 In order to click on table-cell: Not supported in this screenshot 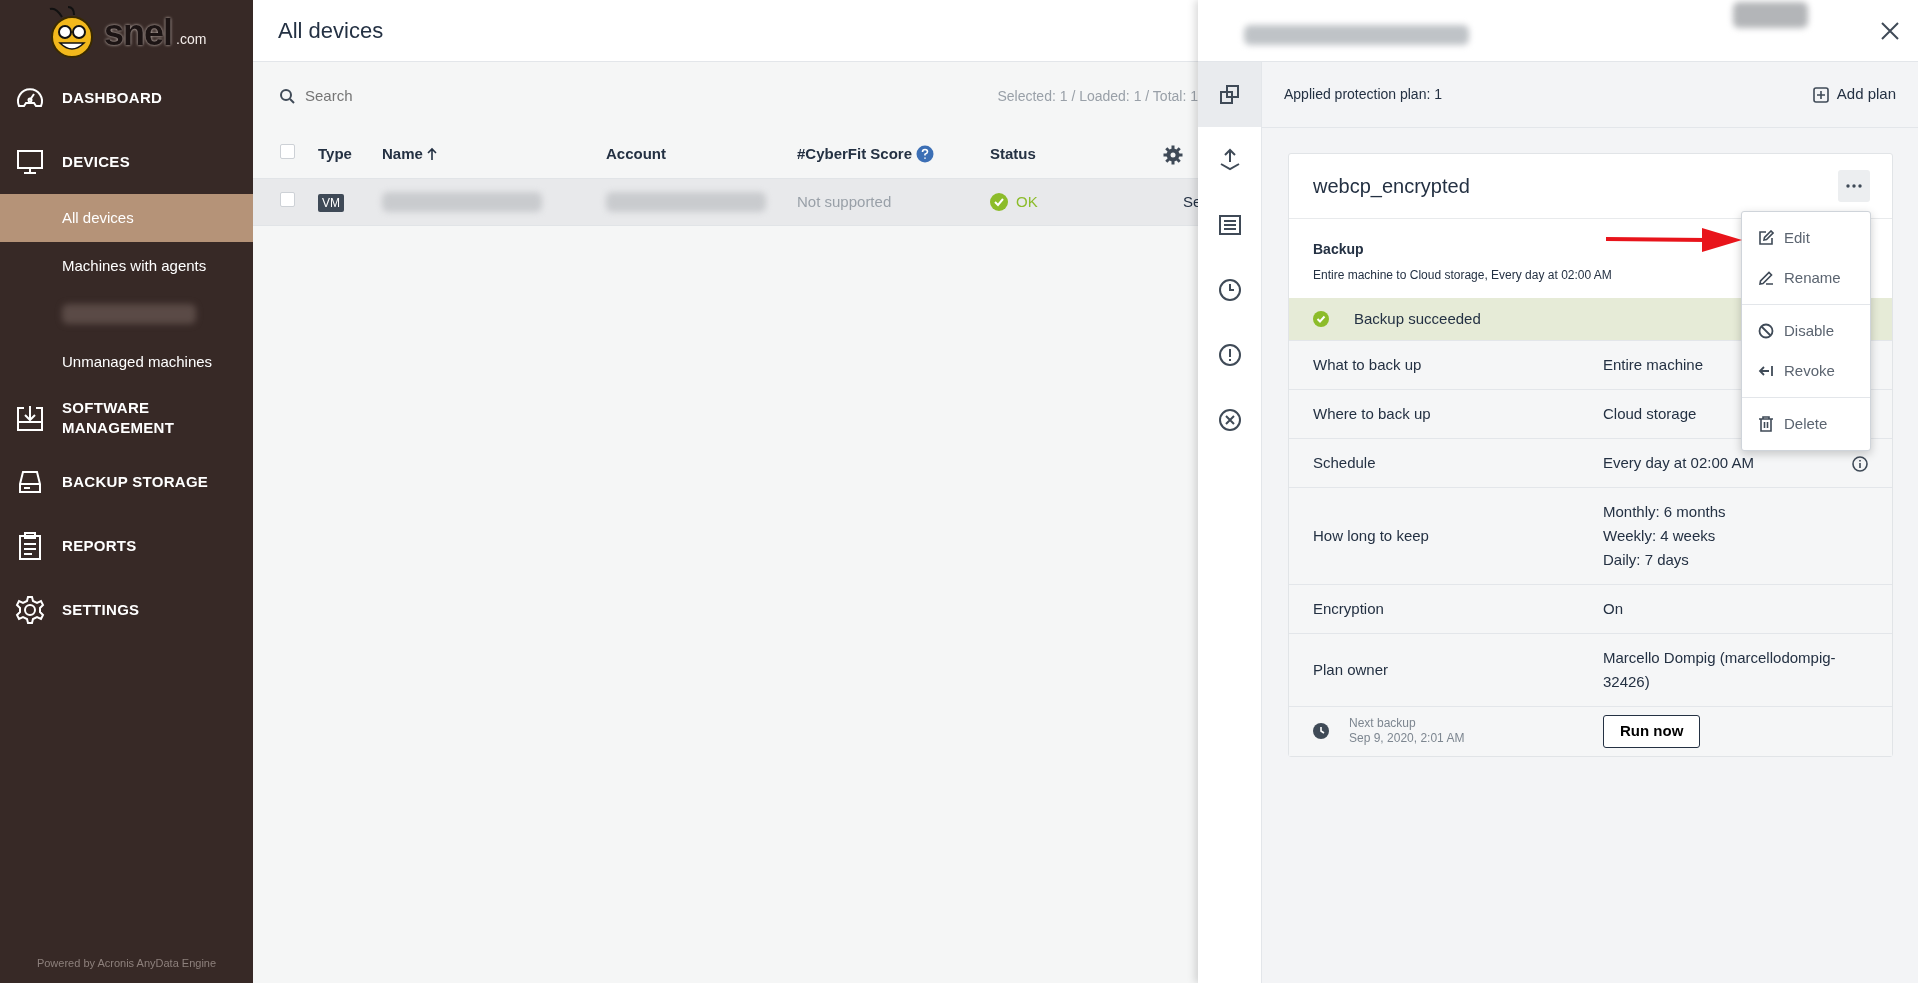, I will do `click(844, 201)`.